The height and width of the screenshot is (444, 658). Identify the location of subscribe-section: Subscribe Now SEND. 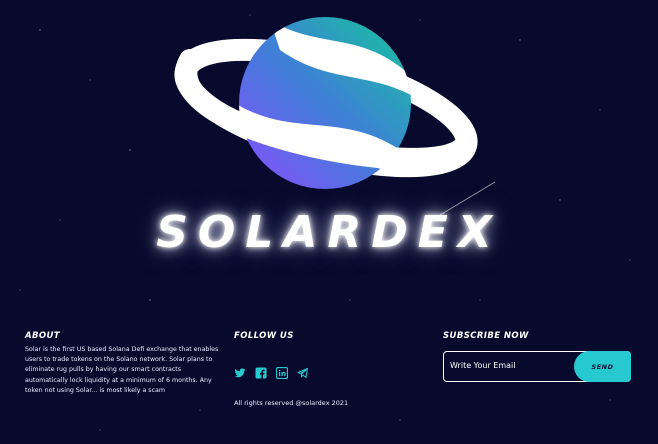
(538, 356).